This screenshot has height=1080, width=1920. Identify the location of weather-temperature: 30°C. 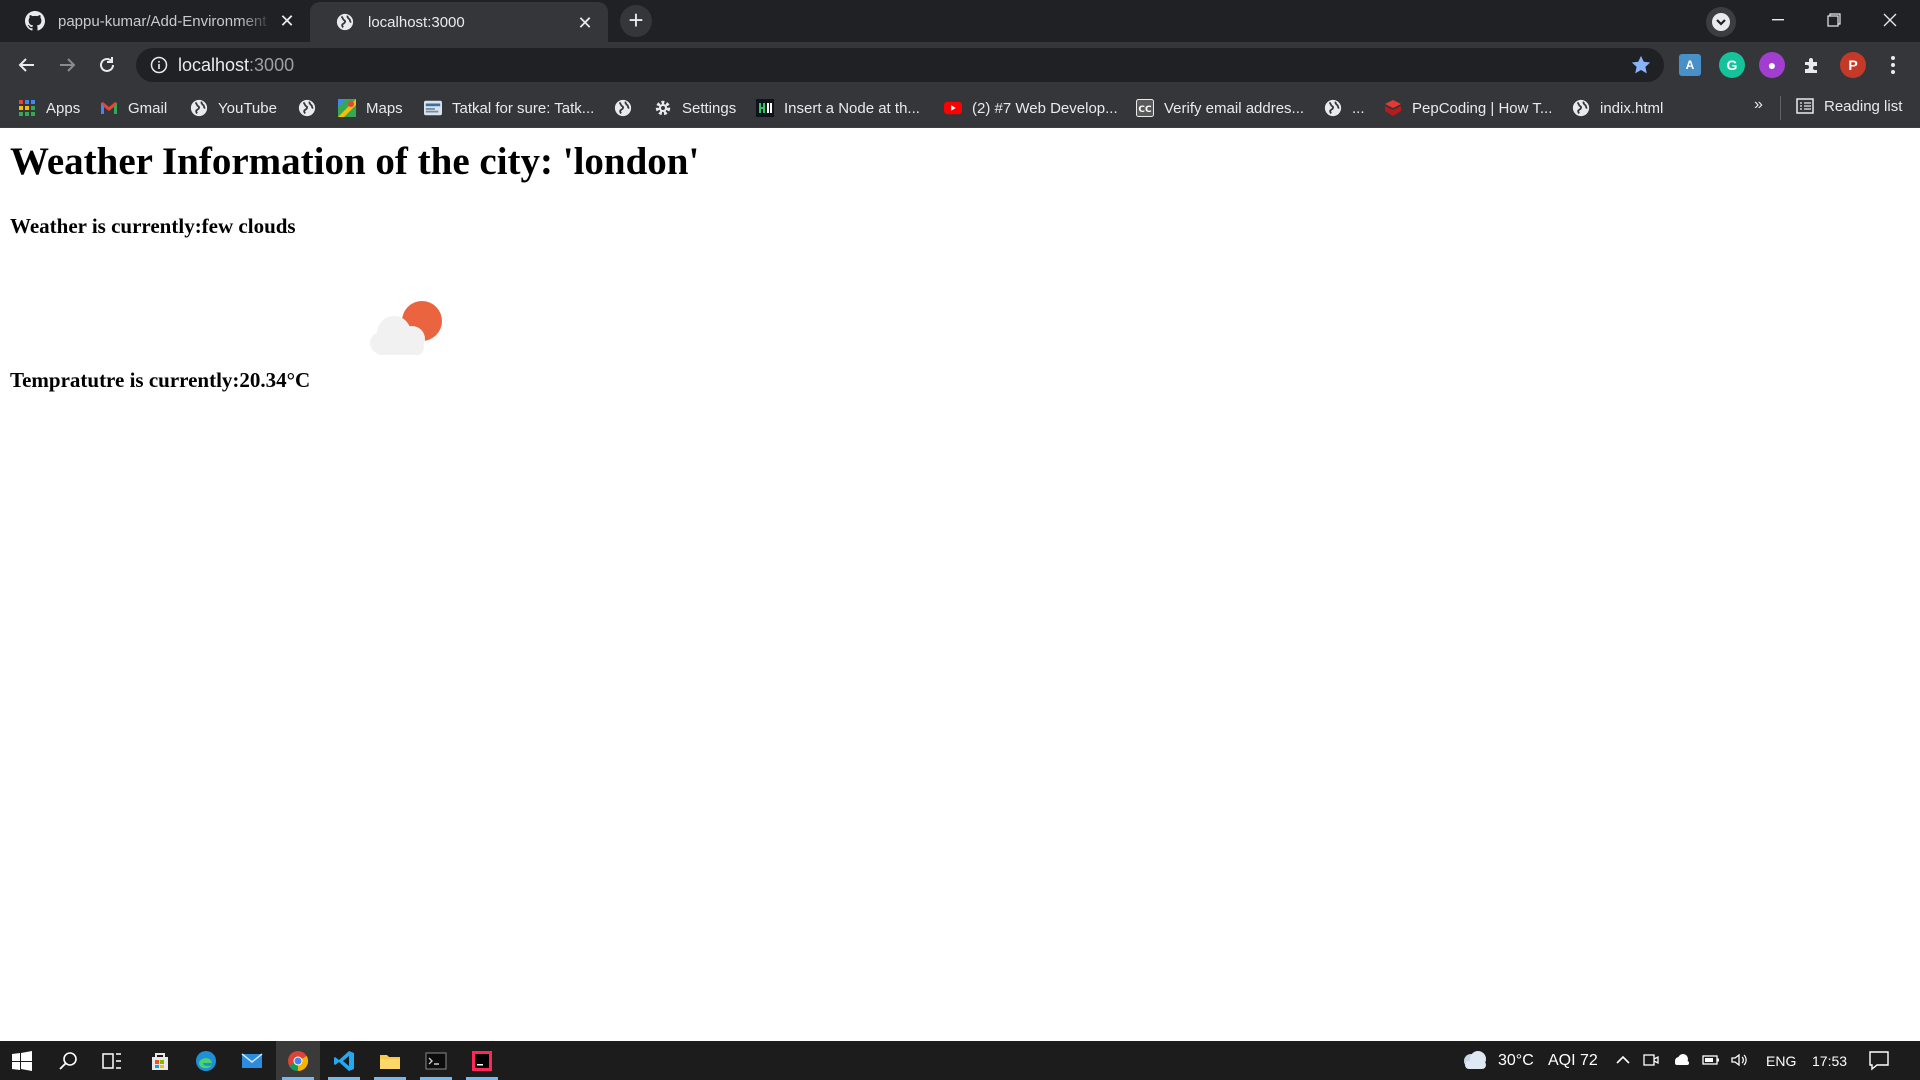
(1516, 1061).